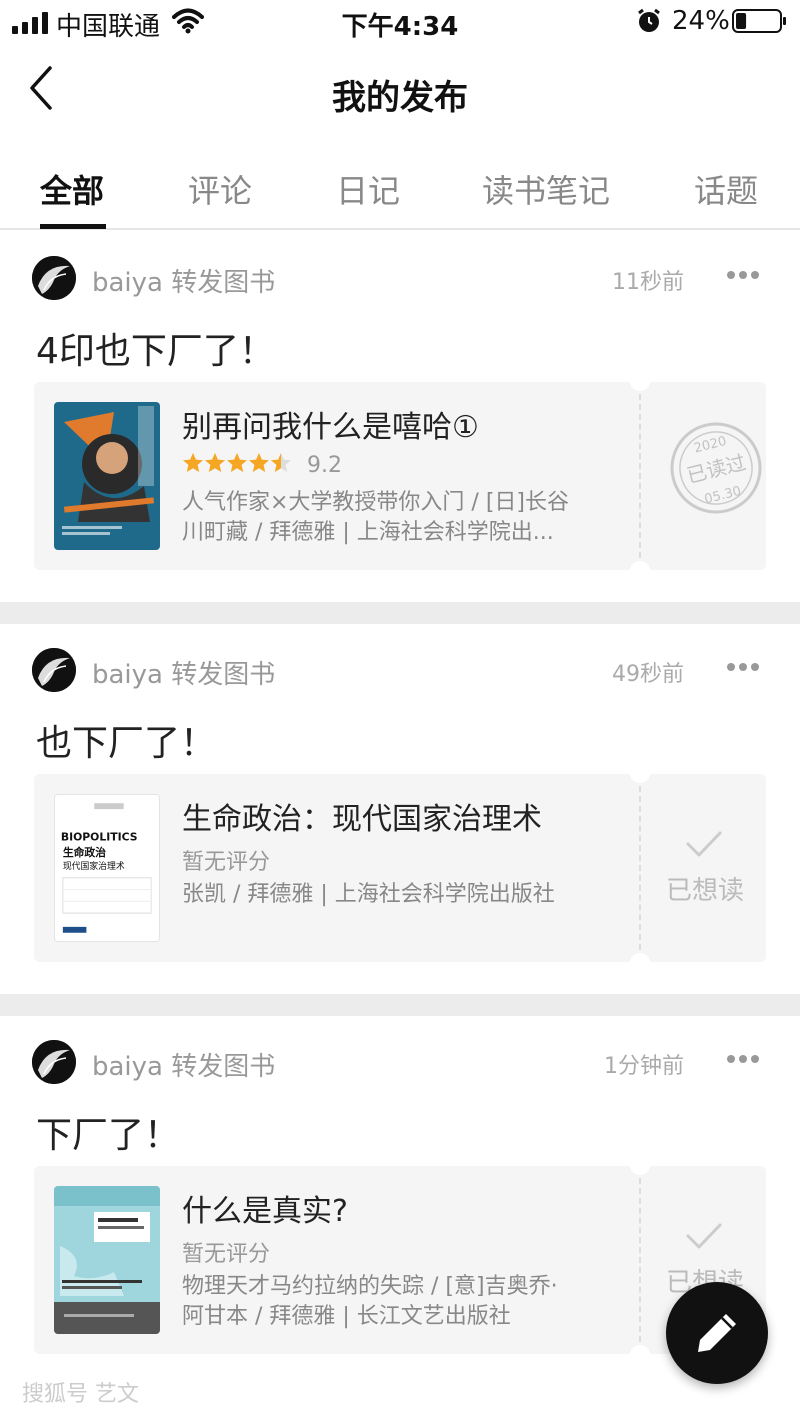 This screenshot has width=800, height=1422. Describe the element at coordinates (648, 674) in the screenshot. I see `post-timestamp: 49秒前` at that location.